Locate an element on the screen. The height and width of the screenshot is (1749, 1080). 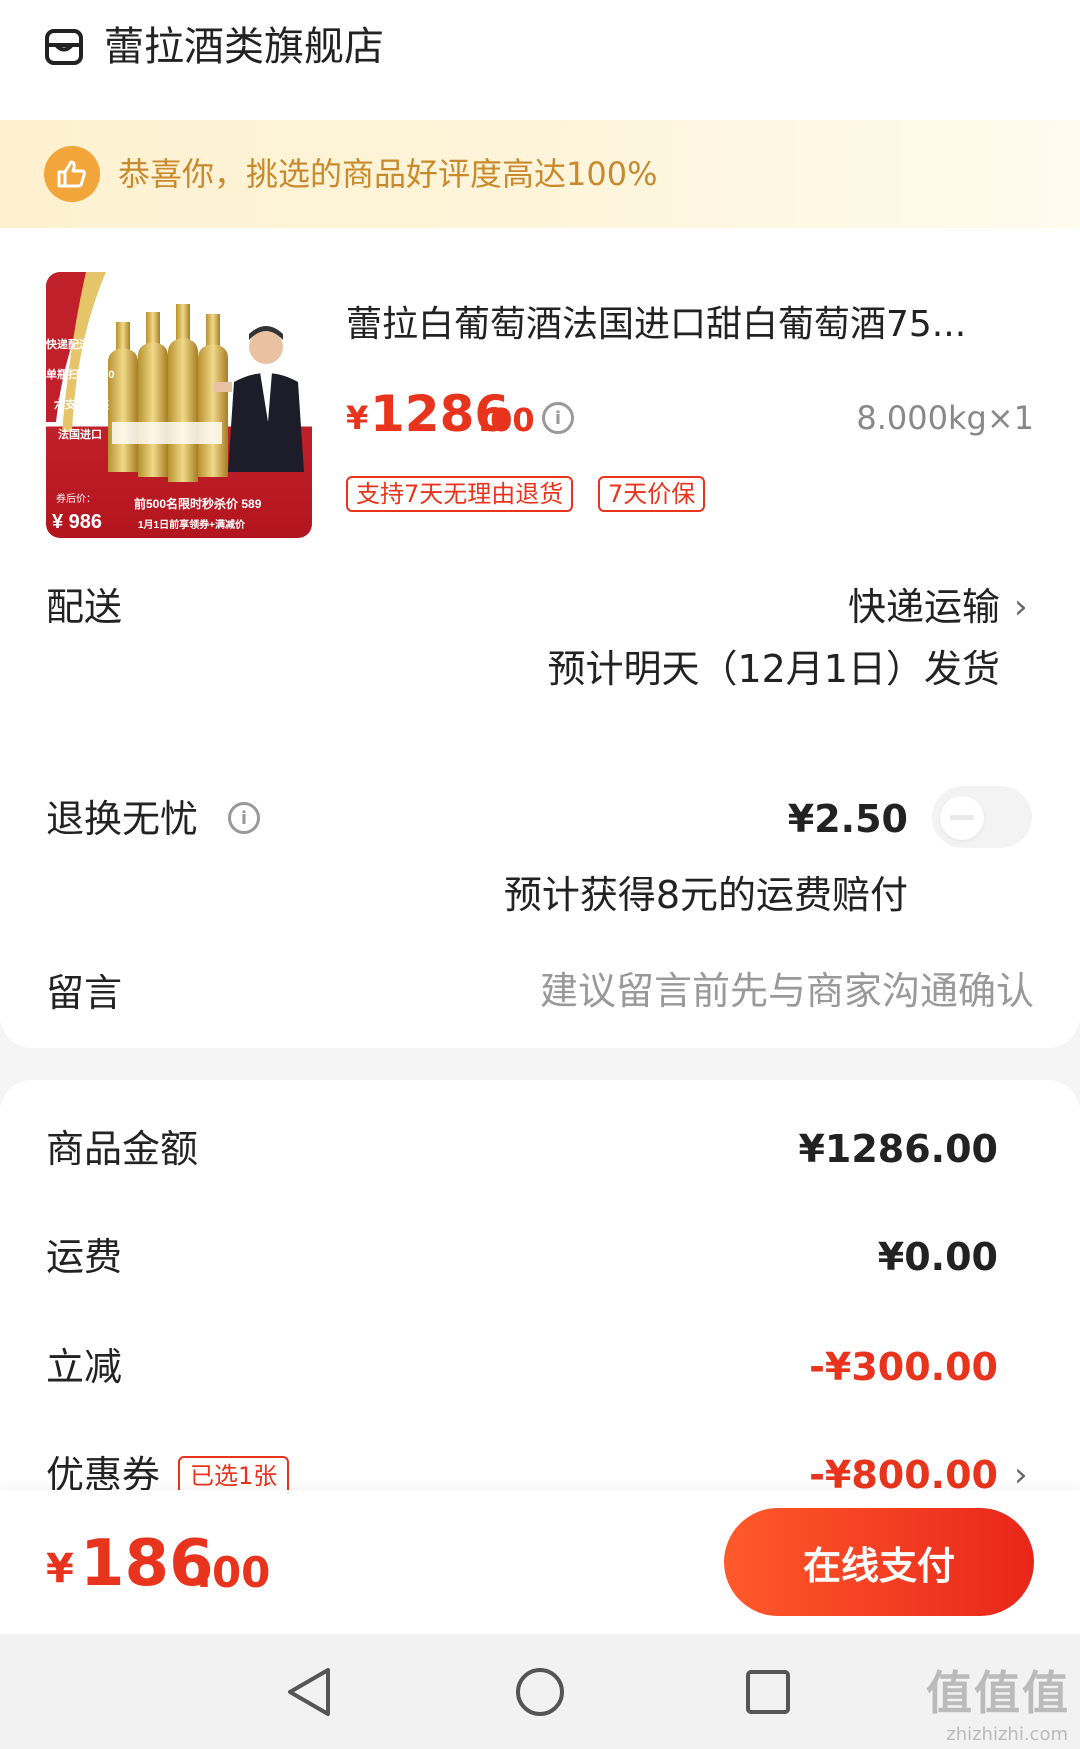
message-input: 建议留言前先与商家沟通确认 is located at coordinates (787, 991).